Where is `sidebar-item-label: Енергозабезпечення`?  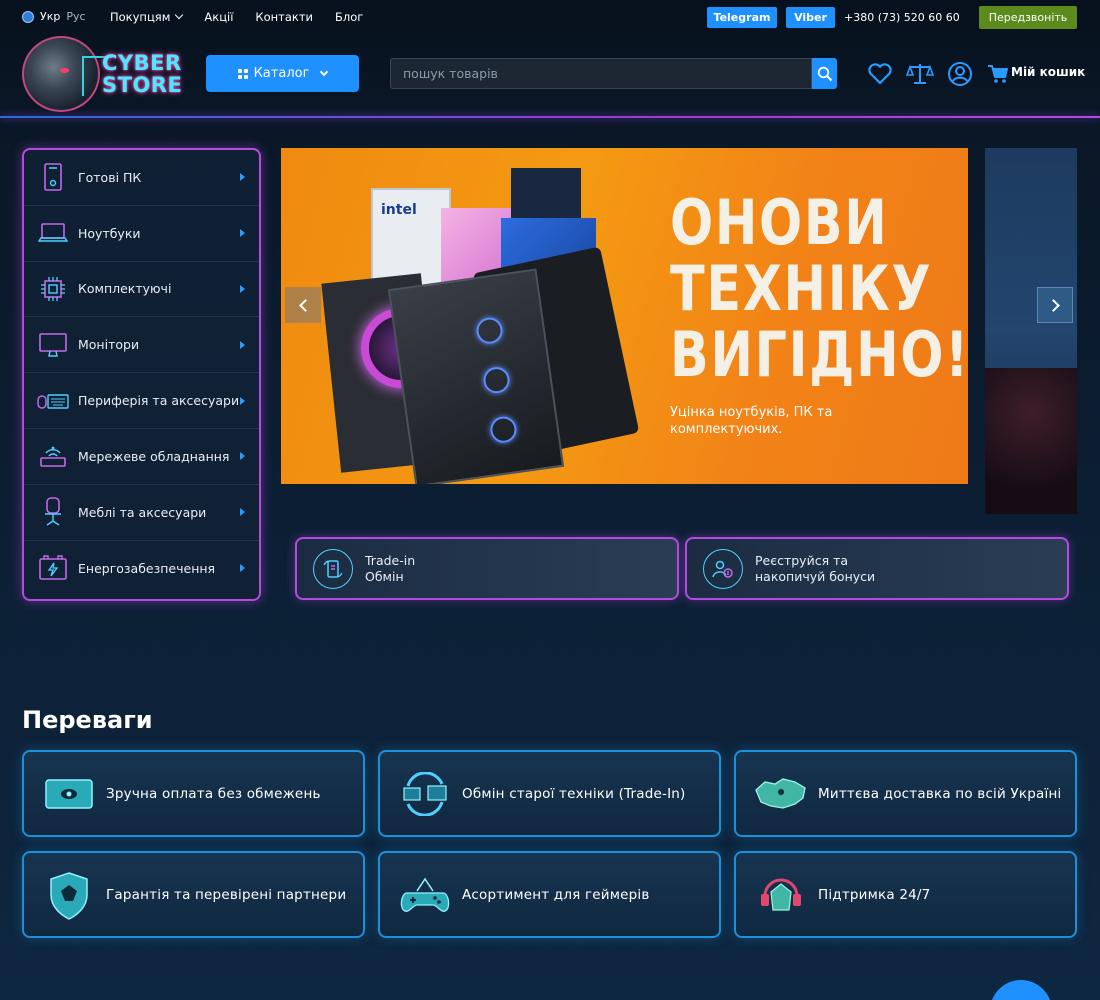 sidebar-item-label: Енергозабезпечення is located at coordinates (147, 568).